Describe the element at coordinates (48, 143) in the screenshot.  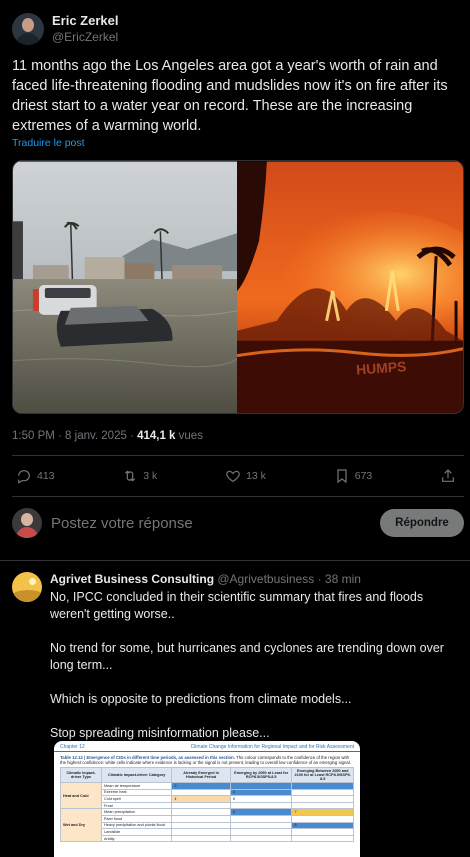
I see `translate-link: Traduire le post` at that location.